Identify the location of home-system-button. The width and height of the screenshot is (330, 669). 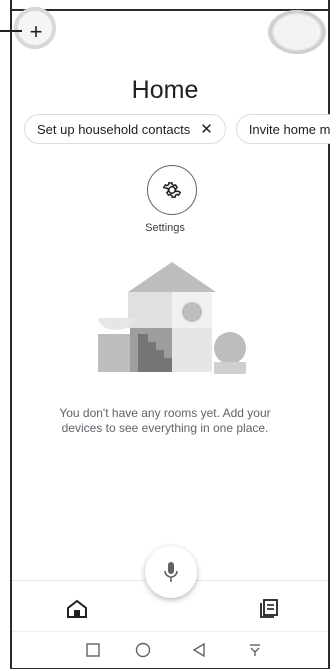
(143, 650).